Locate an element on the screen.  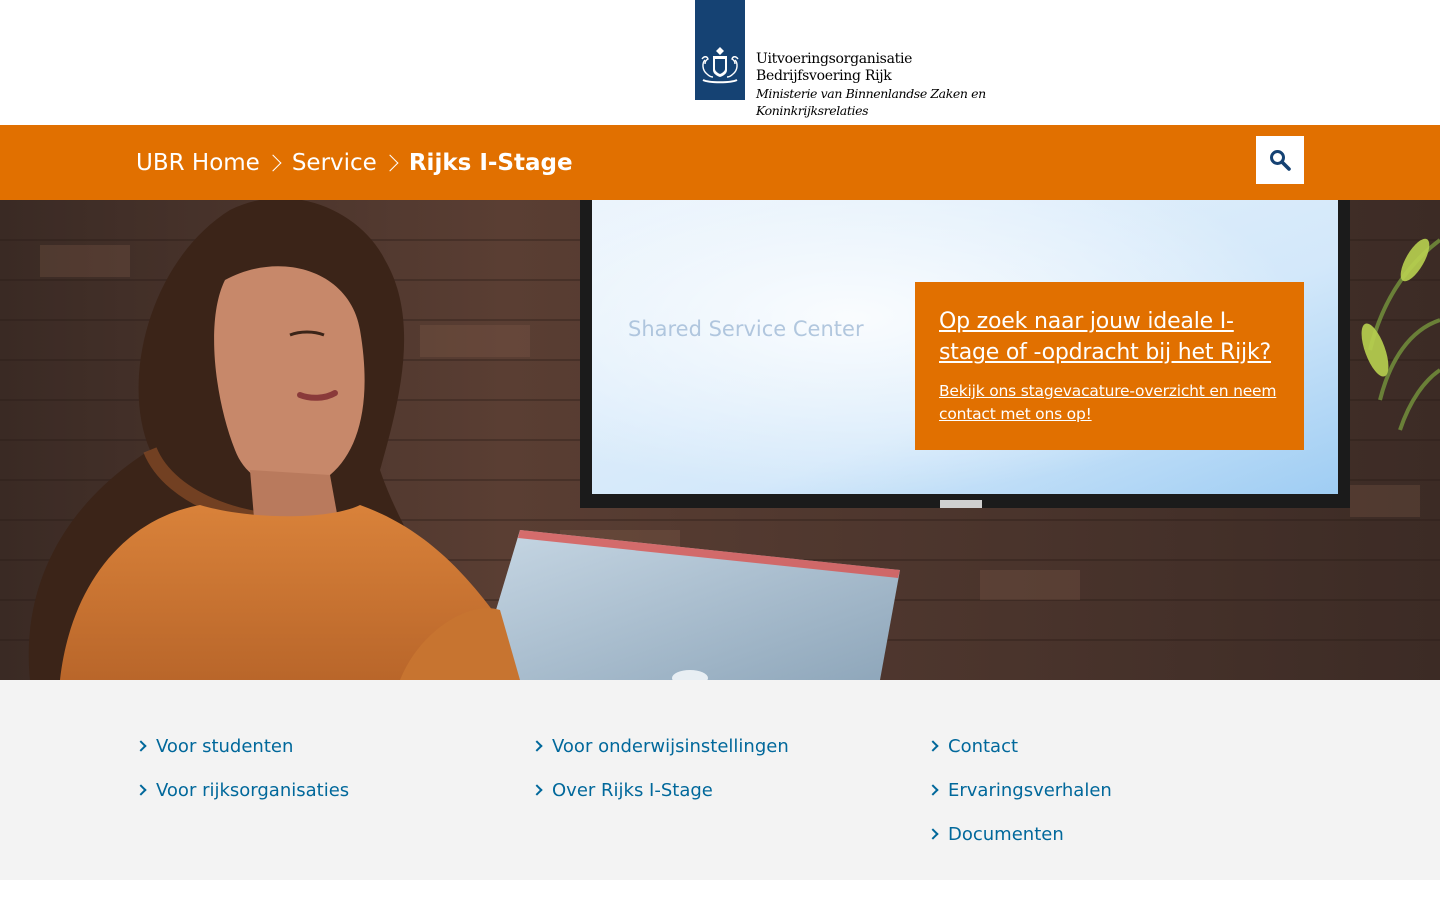
link-label: Voor onderwijsinstellingen is located at coordinates (670, 746).